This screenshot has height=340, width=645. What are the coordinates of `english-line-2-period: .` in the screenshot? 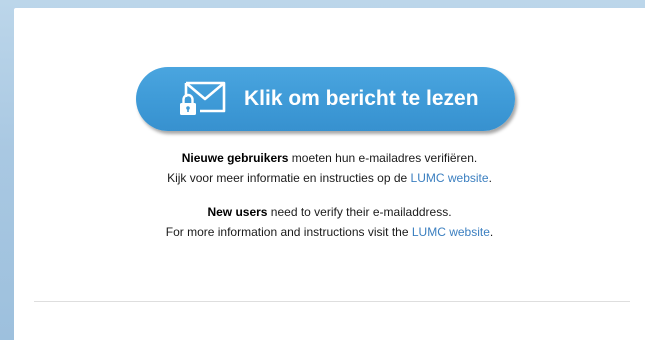 It's located at (491, 232).